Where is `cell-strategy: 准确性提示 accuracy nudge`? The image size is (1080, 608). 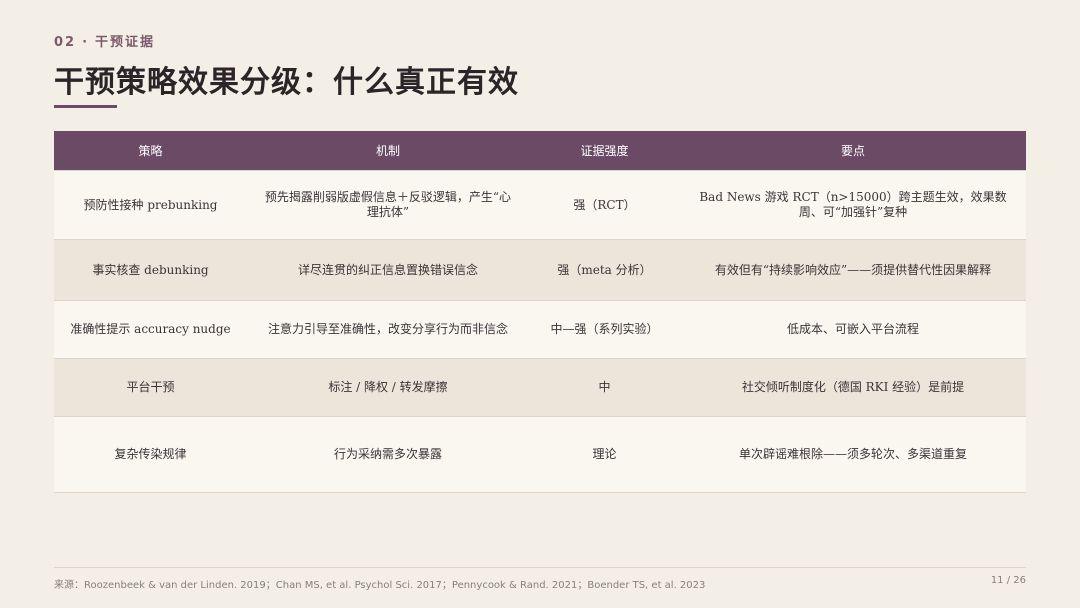 cell-strategy: 准确性提示 accuracy nudge is located at coordinates (150, 329).